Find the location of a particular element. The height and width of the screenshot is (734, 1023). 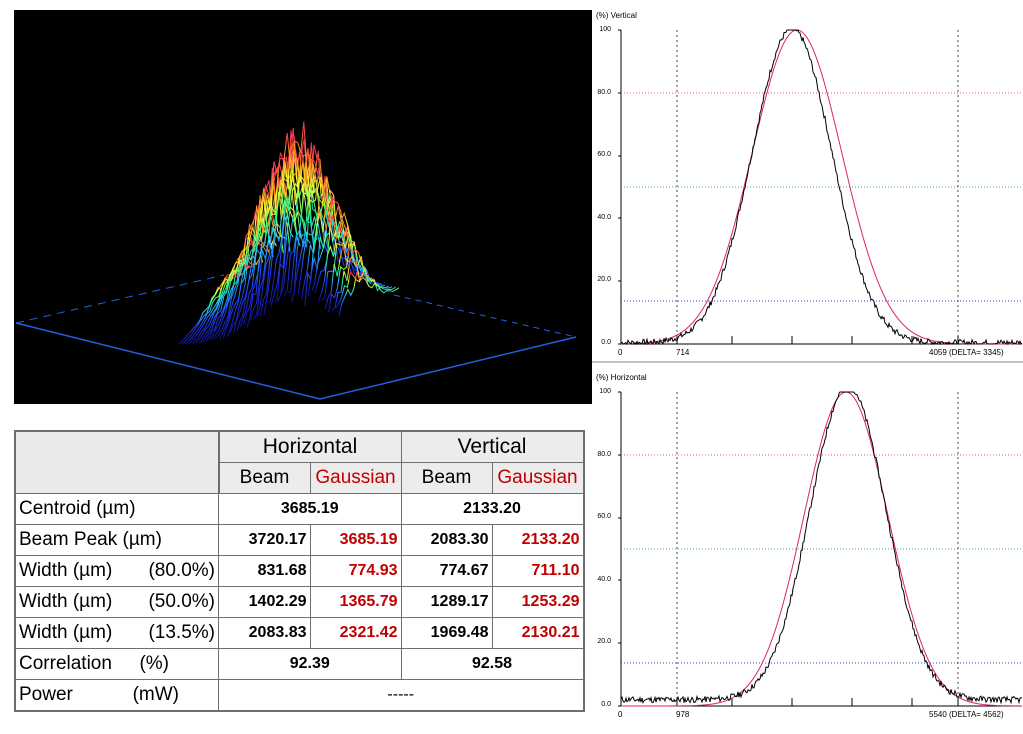

table-row: Correlation (%) 92.39 92.58 is located at coordinates (299, 664).